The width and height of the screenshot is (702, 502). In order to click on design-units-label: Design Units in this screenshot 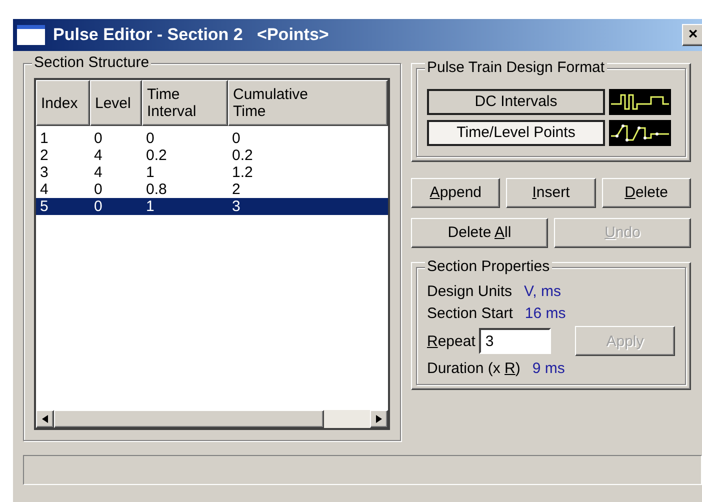, I will do `click(469, 291)`.